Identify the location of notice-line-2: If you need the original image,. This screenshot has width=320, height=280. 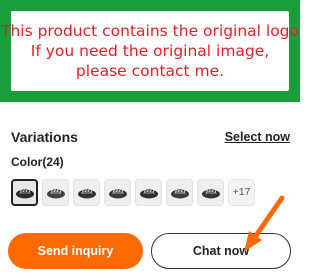
(150, 51).